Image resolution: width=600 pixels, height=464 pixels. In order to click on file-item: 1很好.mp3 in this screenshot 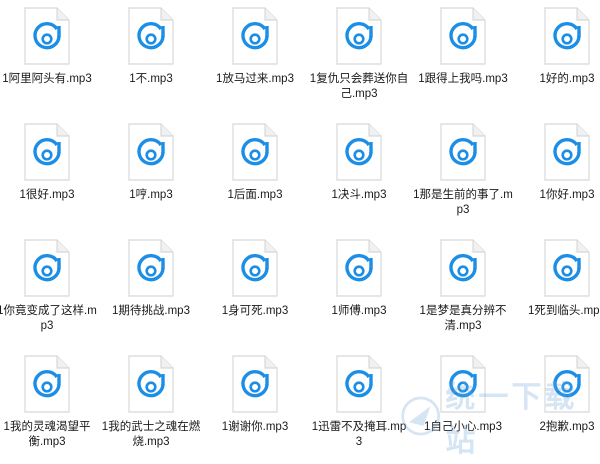, I will do `click(48, 174)`.